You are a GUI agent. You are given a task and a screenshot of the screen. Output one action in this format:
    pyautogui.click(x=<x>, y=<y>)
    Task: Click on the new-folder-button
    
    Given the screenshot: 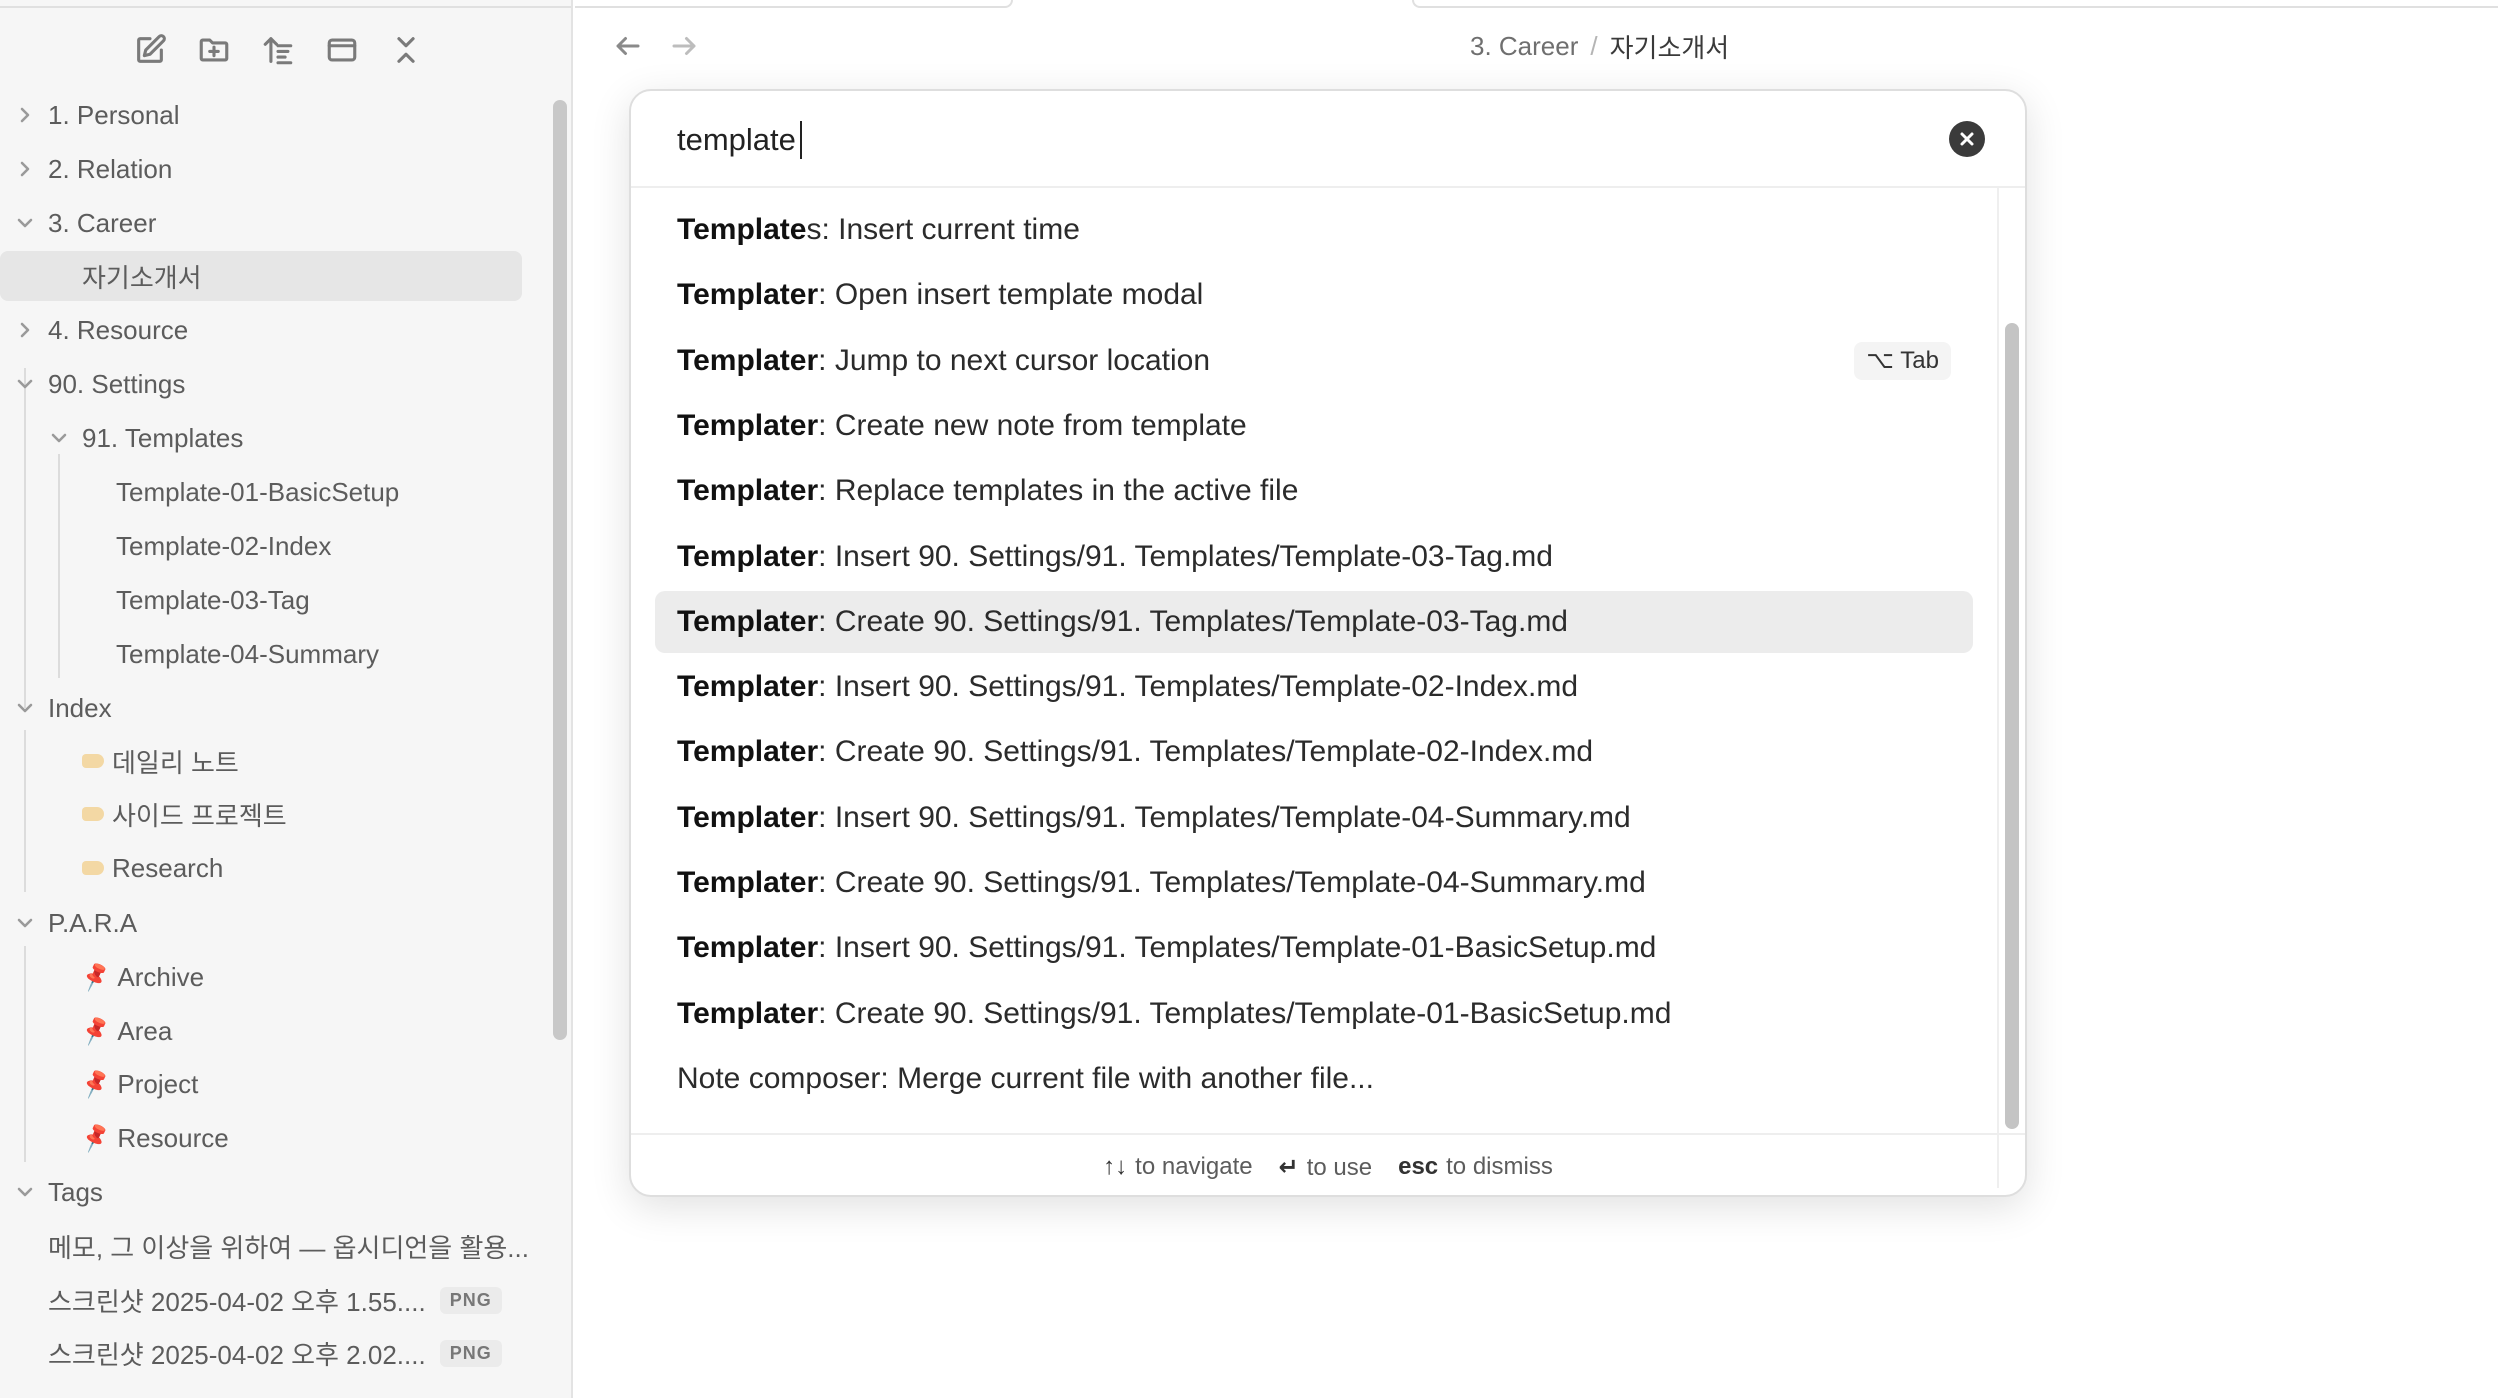 What is the action you would take?
    pyautogui.click(x=214, y=50)
    